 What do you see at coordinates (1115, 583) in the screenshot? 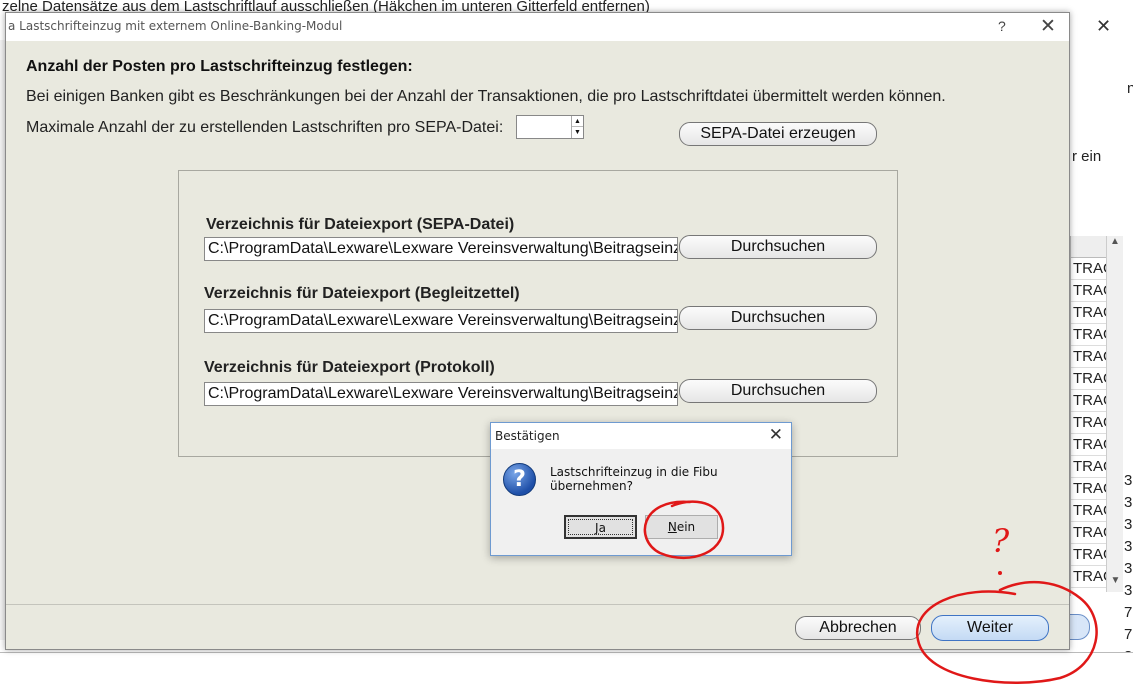
I see `scroll-down-icon: ▼` at bounding box center [1115, 583].